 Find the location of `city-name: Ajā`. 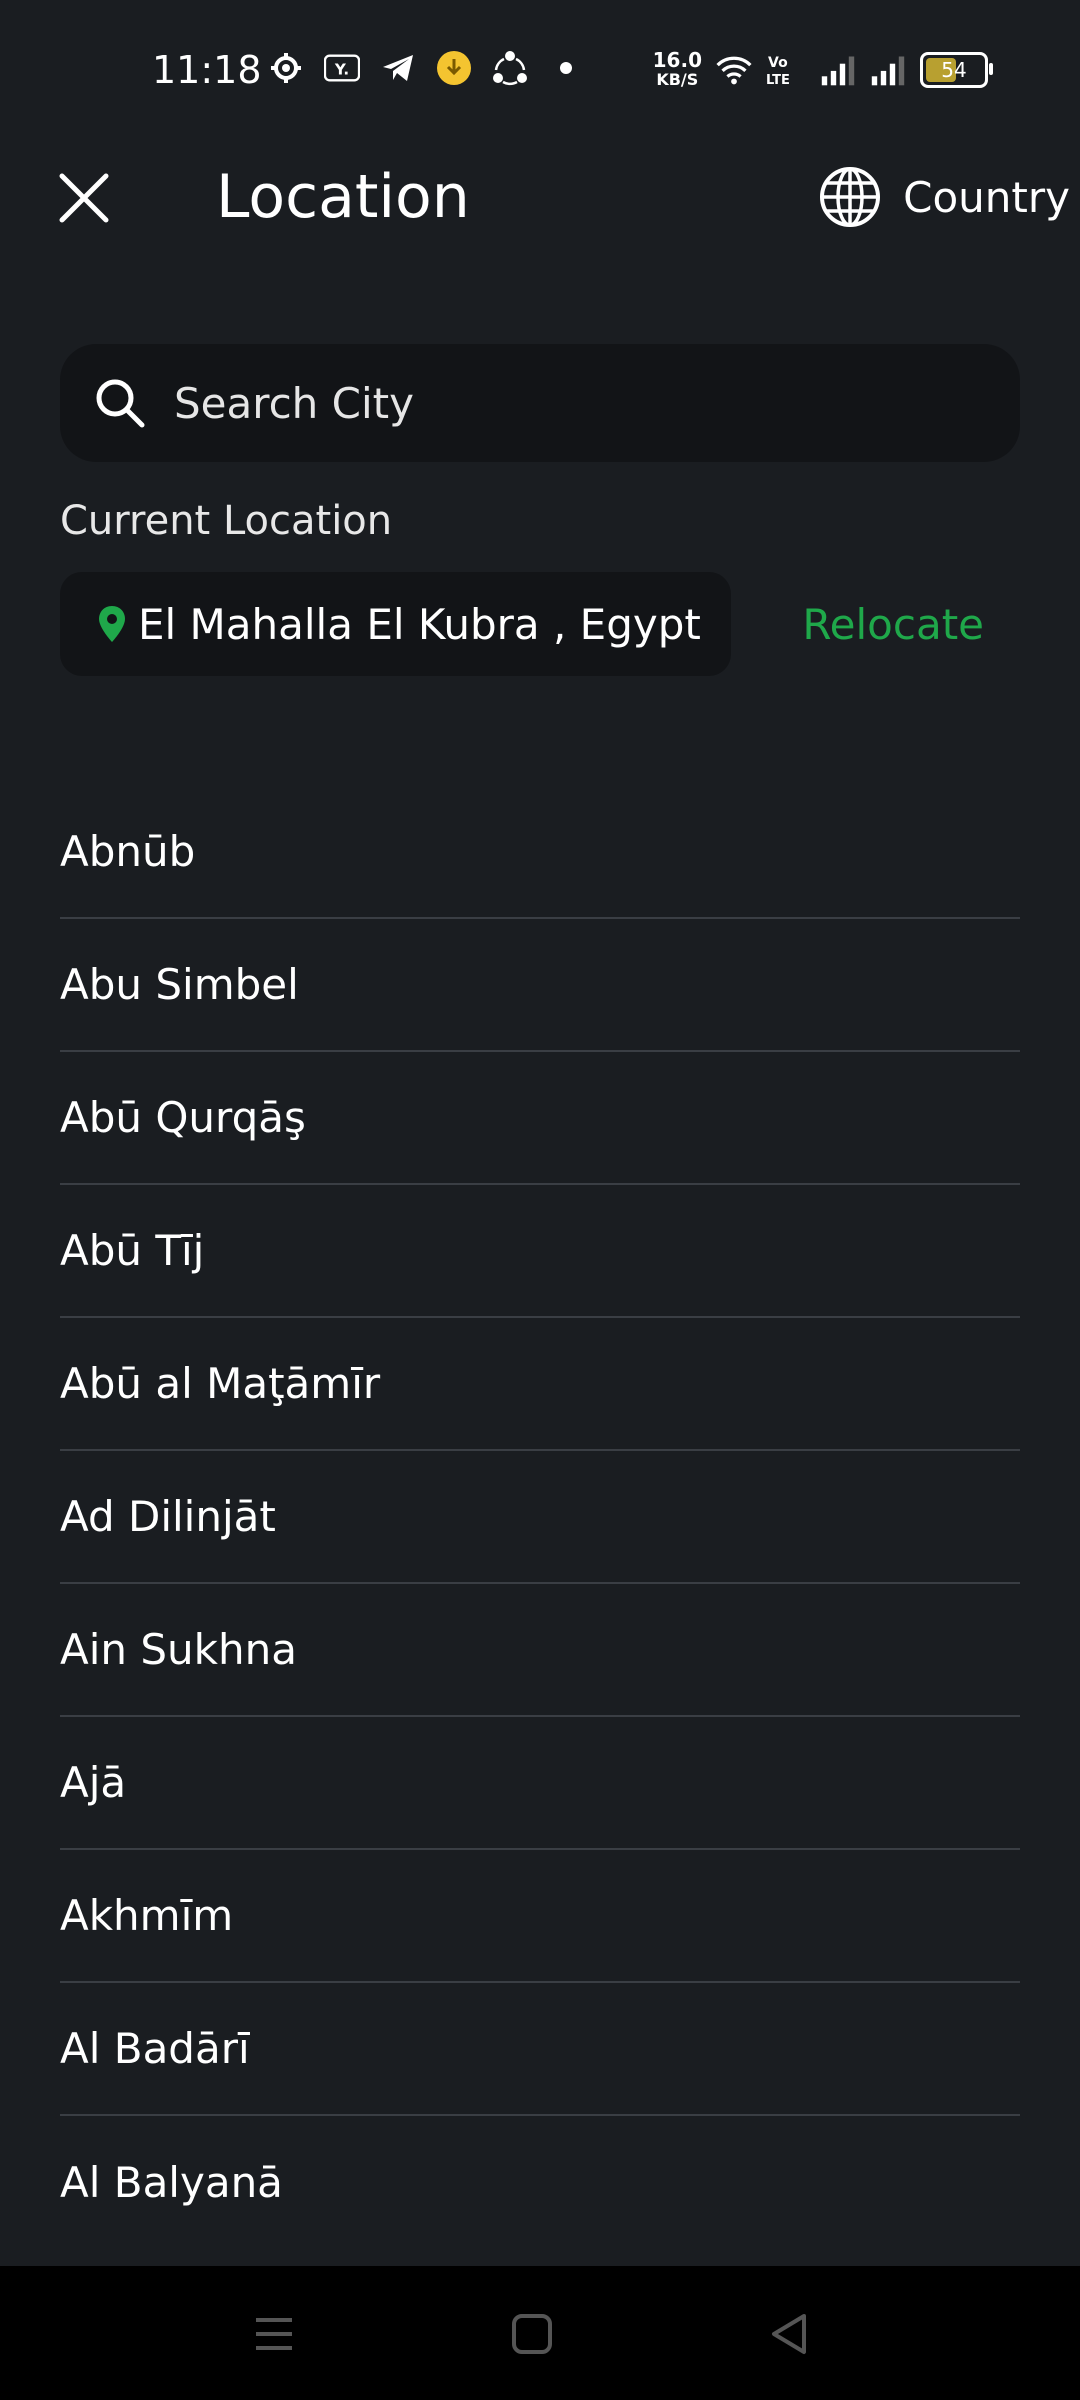

city-name: Ajā is located at coordinates (93, 1782).